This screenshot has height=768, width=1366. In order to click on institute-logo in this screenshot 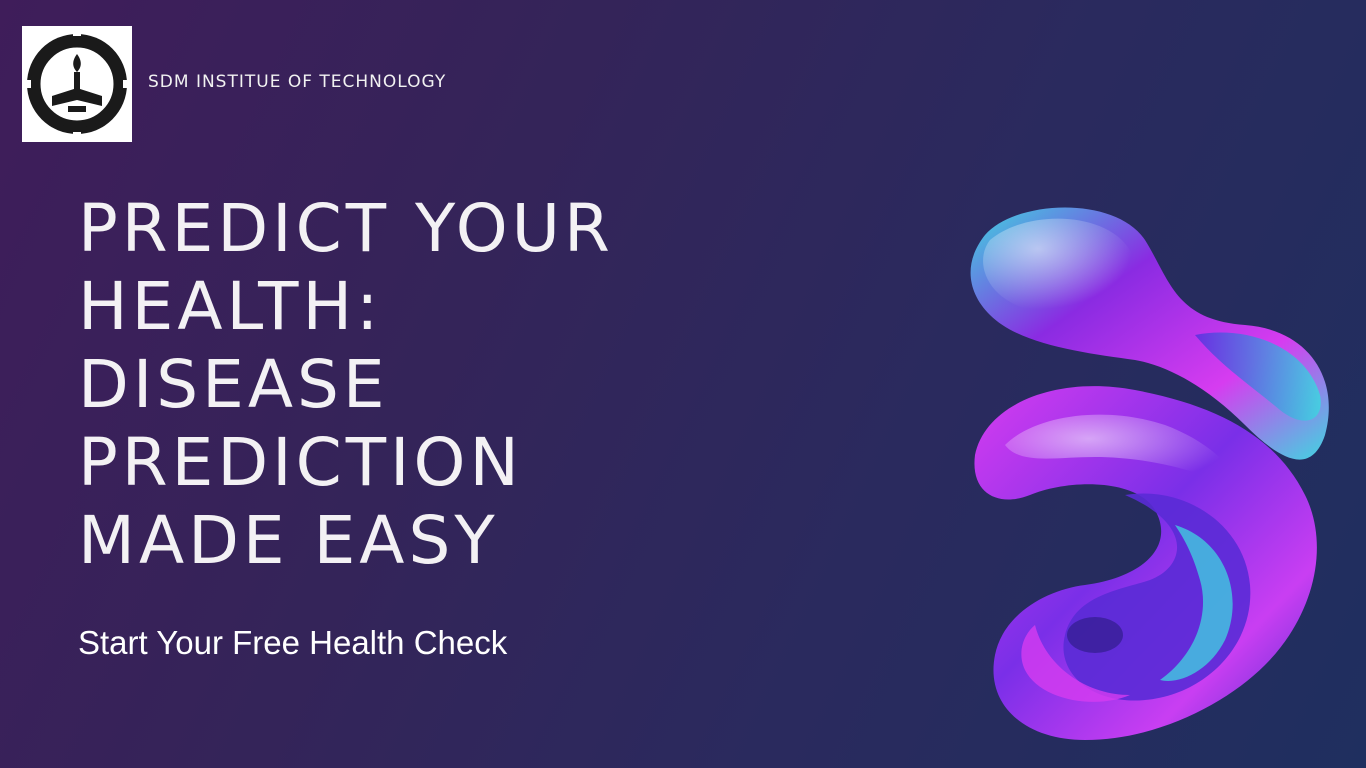, I will do `click(77, 84)`.